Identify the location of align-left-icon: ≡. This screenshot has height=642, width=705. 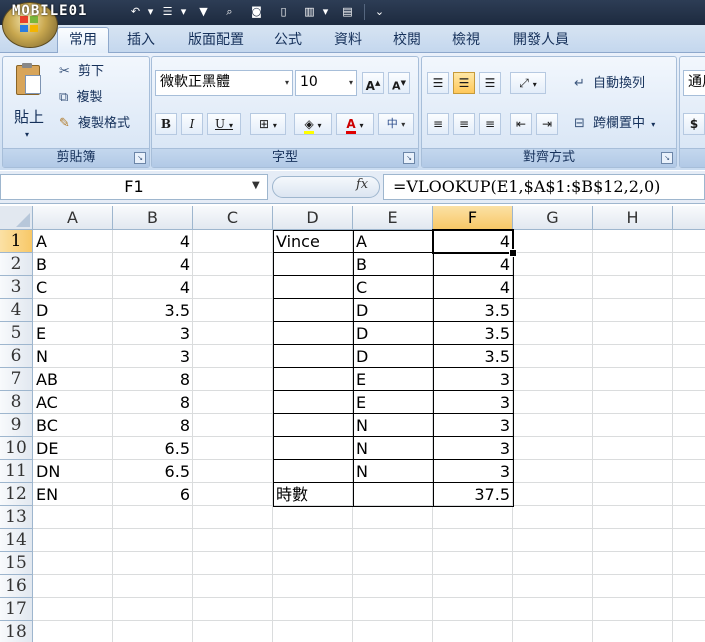
(438, 124).